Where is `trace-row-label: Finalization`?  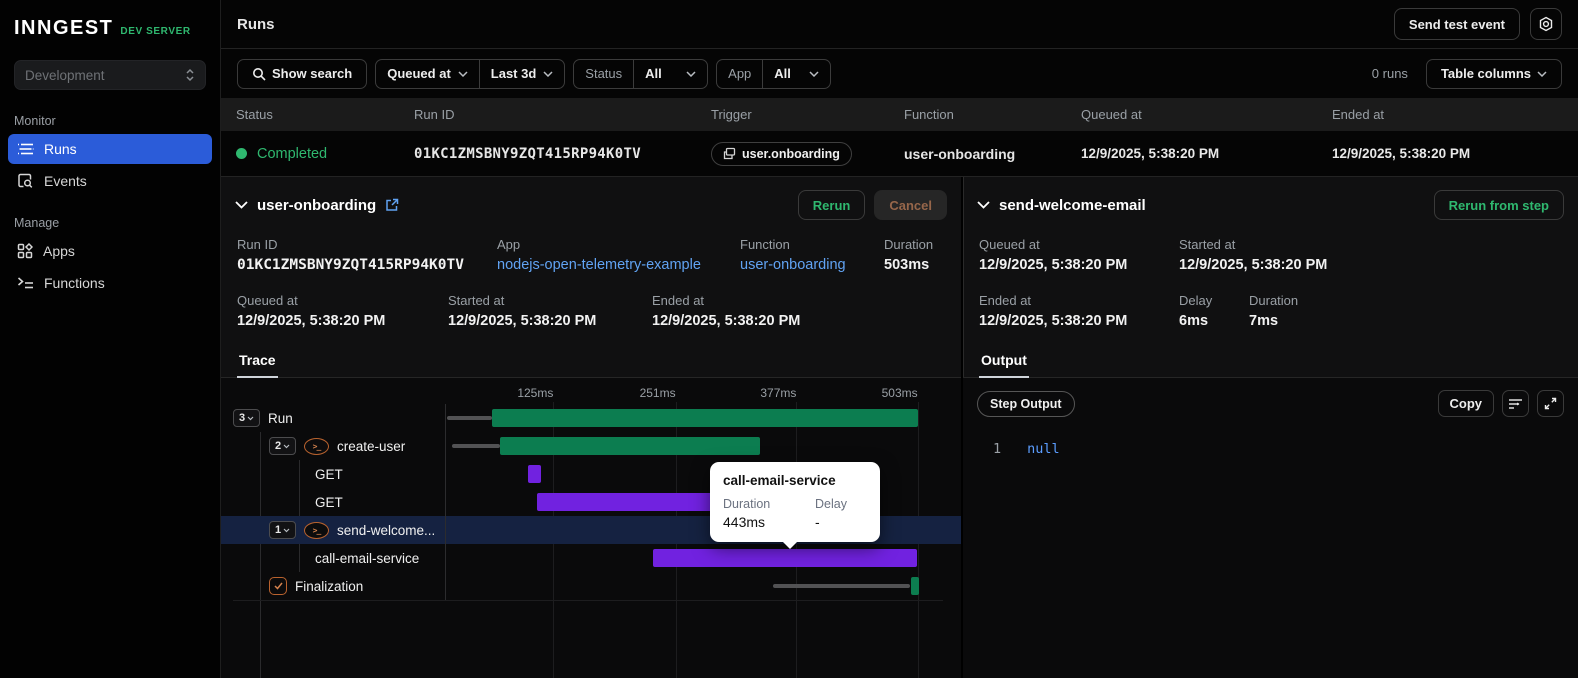
trace-row-label: Finalization is located at coordinates (339, 586).